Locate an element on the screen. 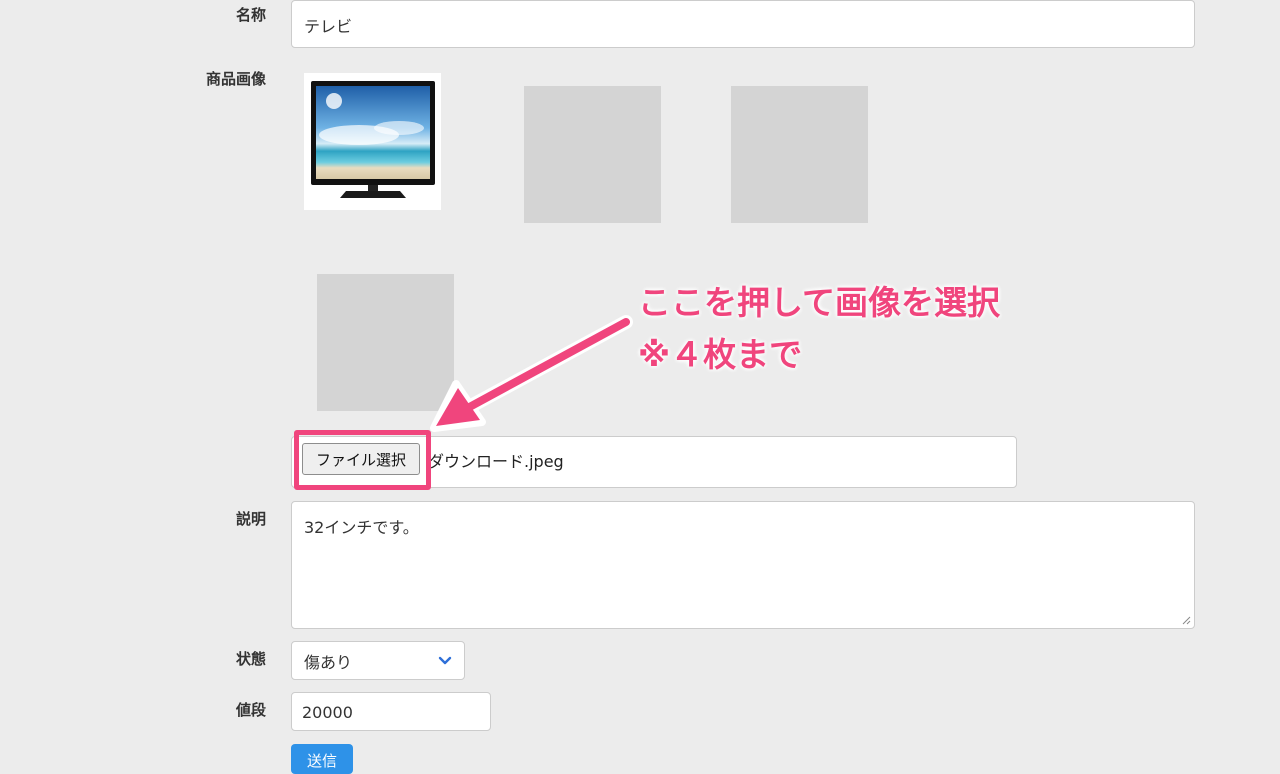  tv-image is located at coordinates (373, 139).